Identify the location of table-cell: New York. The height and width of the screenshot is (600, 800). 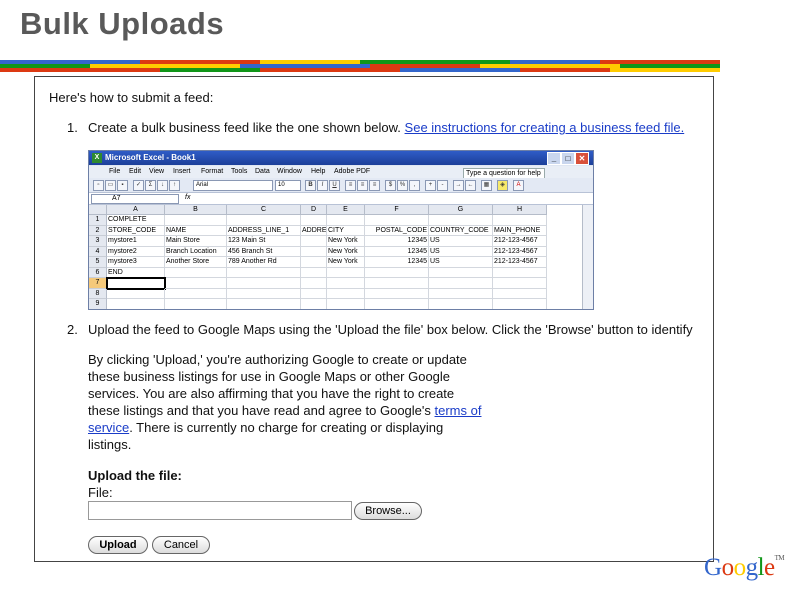
(346, 262).